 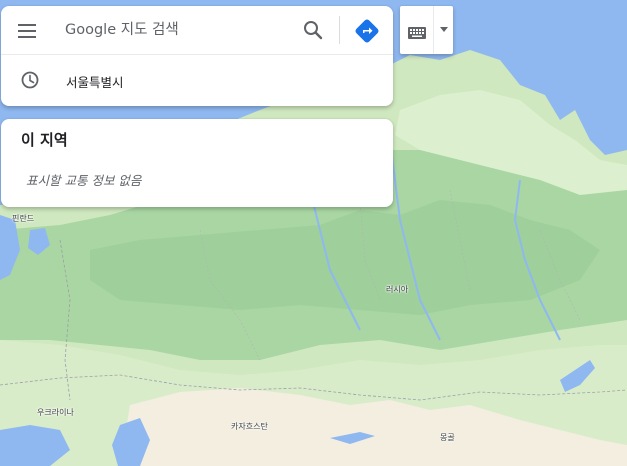 I want to click on map-label-kazakhstan: 카자흐스탄, so click(x=249, y=426).